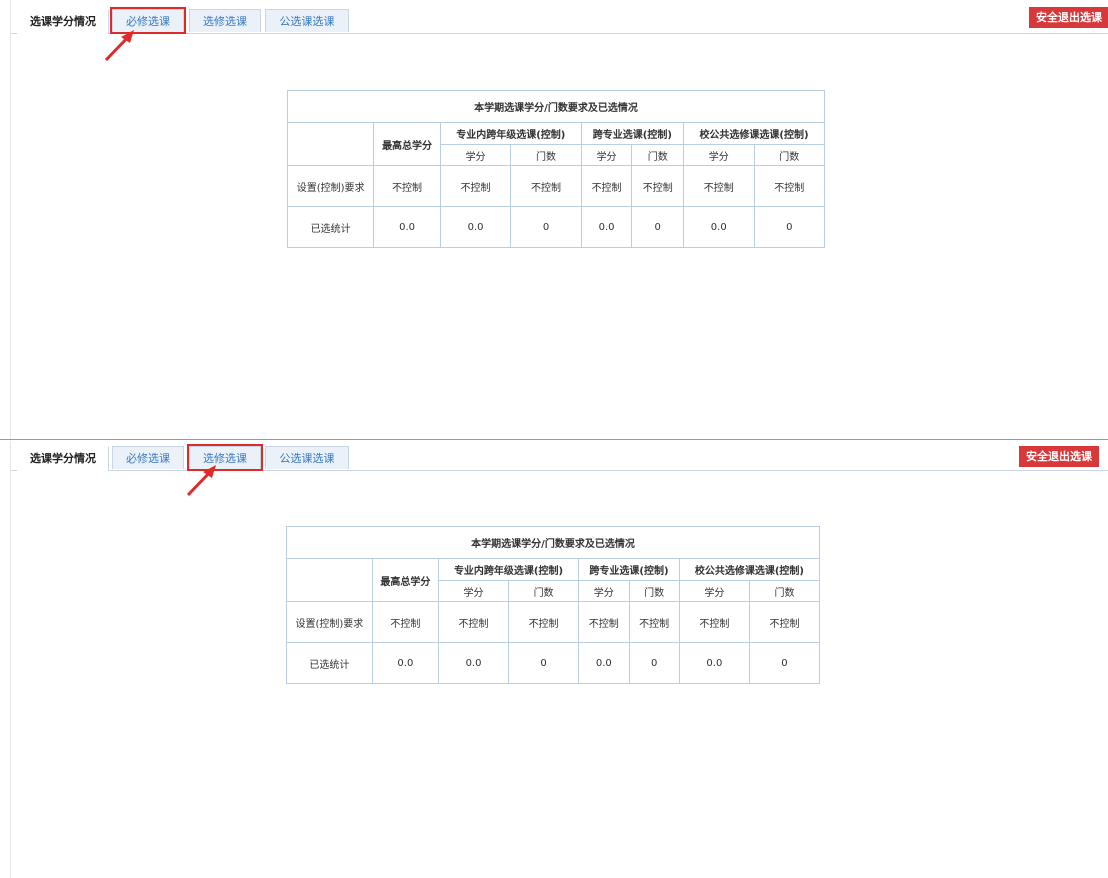  Describe the element at coordinates (225, 20) in the screenshot. I see `tab-elective-courses: 选修选课` at that location.